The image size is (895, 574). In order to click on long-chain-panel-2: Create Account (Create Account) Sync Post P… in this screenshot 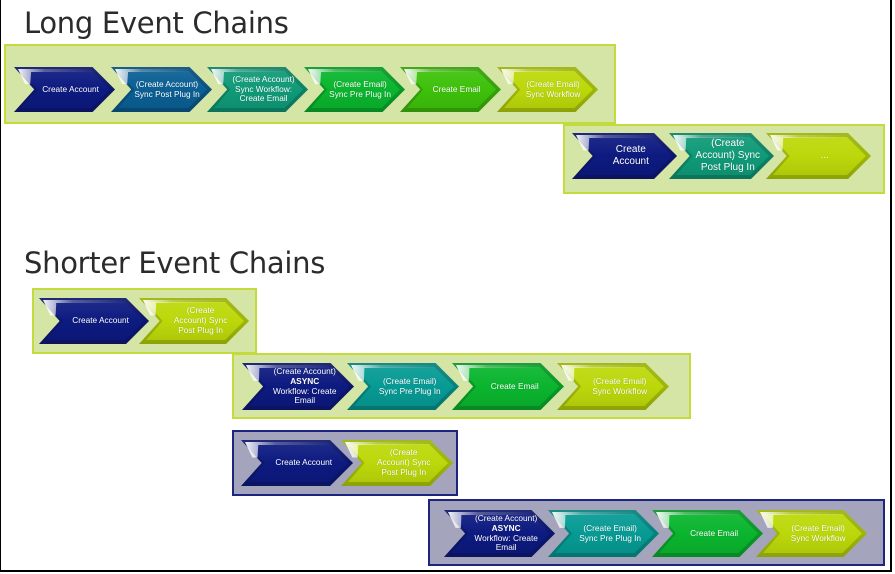, I will do `click(724, 159)`.